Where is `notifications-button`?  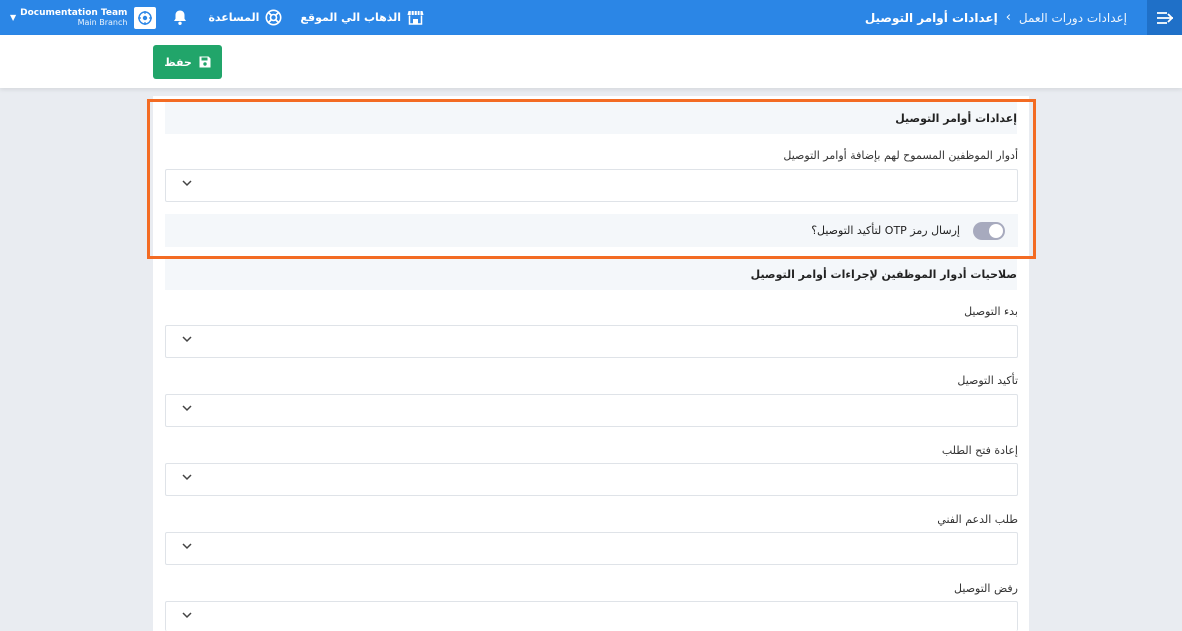
notifications-button is located at coordinates (180, 17).